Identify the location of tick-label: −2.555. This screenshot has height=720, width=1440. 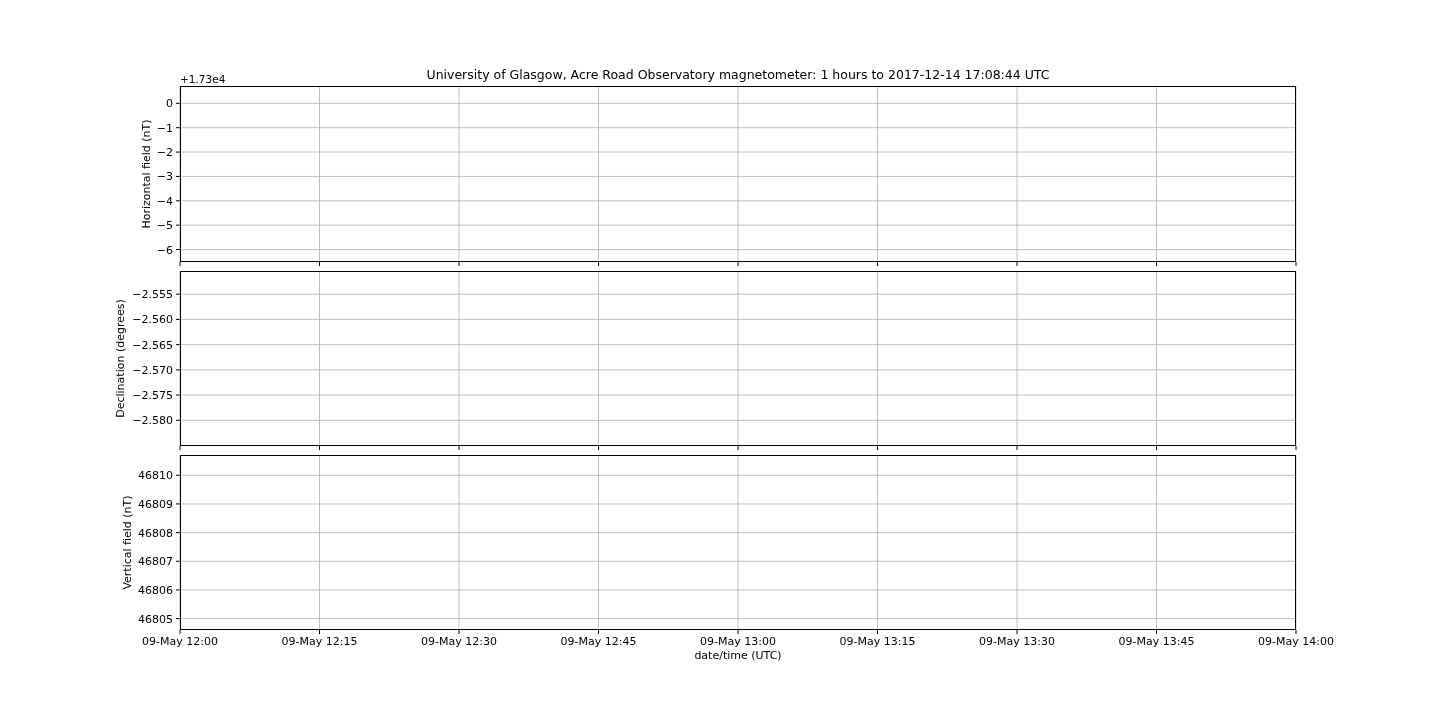
(152, 295).